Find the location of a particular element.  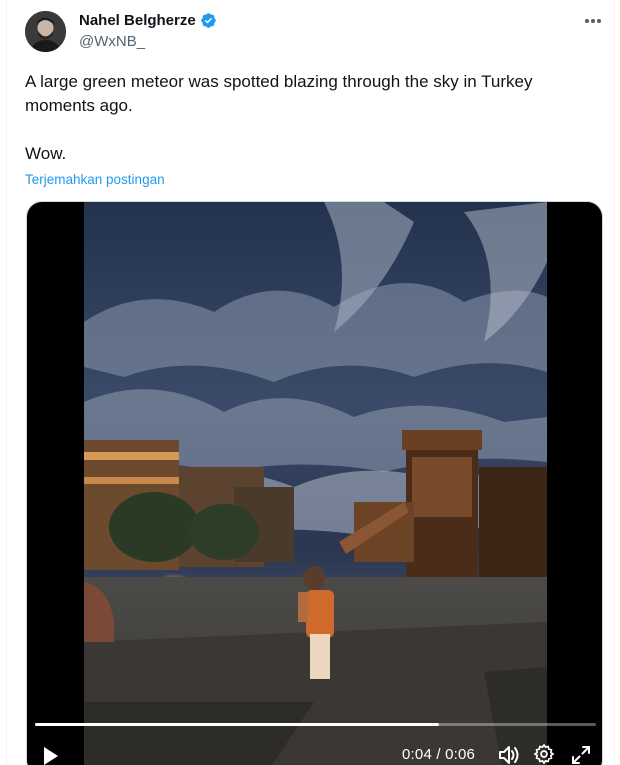

display-name: Nahel Belgherze is located at coordinates (137, 20).